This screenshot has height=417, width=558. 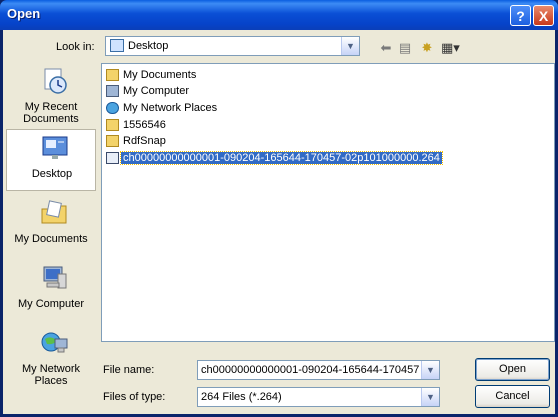 I want to click on place-label: My Network Places, so click(x=51, y=375).